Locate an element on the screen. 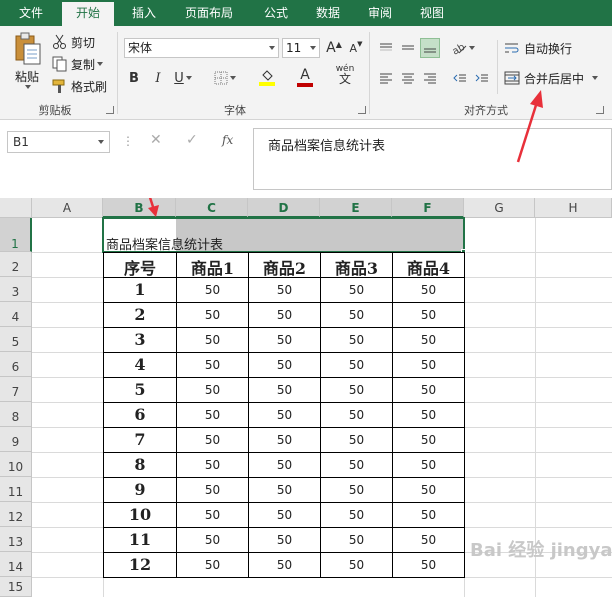 This screenshot has width=612, height=597. table-header-cell: 序号 is located at coordinates (140, 267).